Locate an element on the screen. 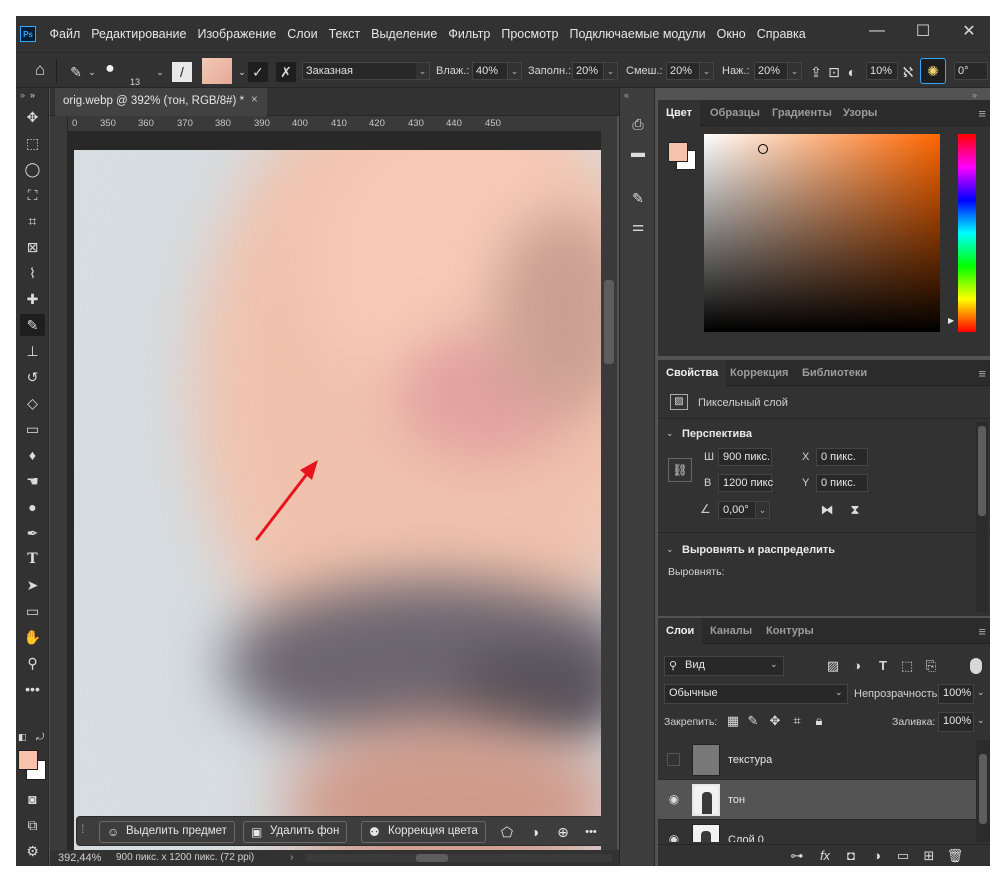 The width and height of the screenshot is (1006, 882). swap-colors-icon: ⤾ is located at coordinates (42, 738).